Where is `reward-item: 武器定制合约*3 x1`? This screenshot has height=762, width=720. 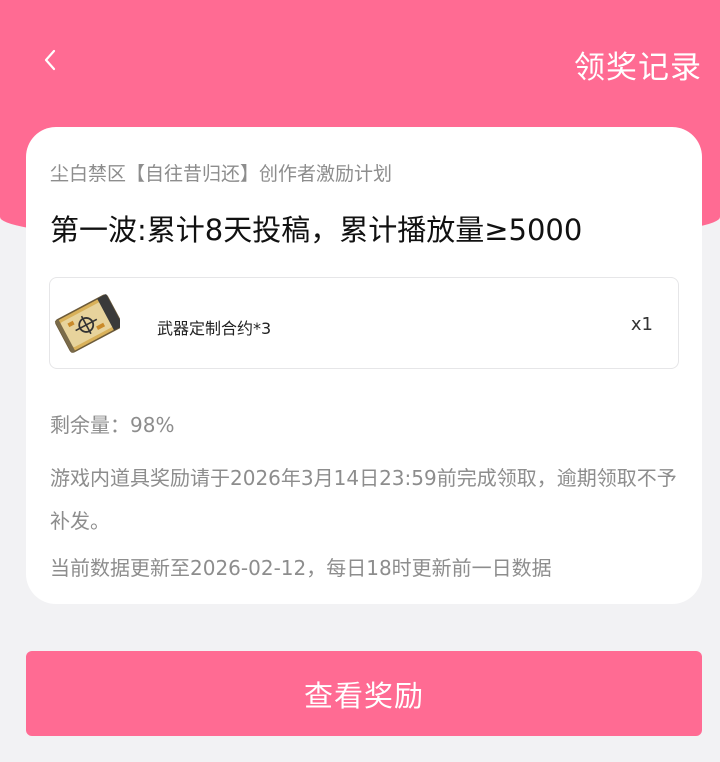 reward-item: 武器定制合约*3 x1 is located at coordinates (364, 323).